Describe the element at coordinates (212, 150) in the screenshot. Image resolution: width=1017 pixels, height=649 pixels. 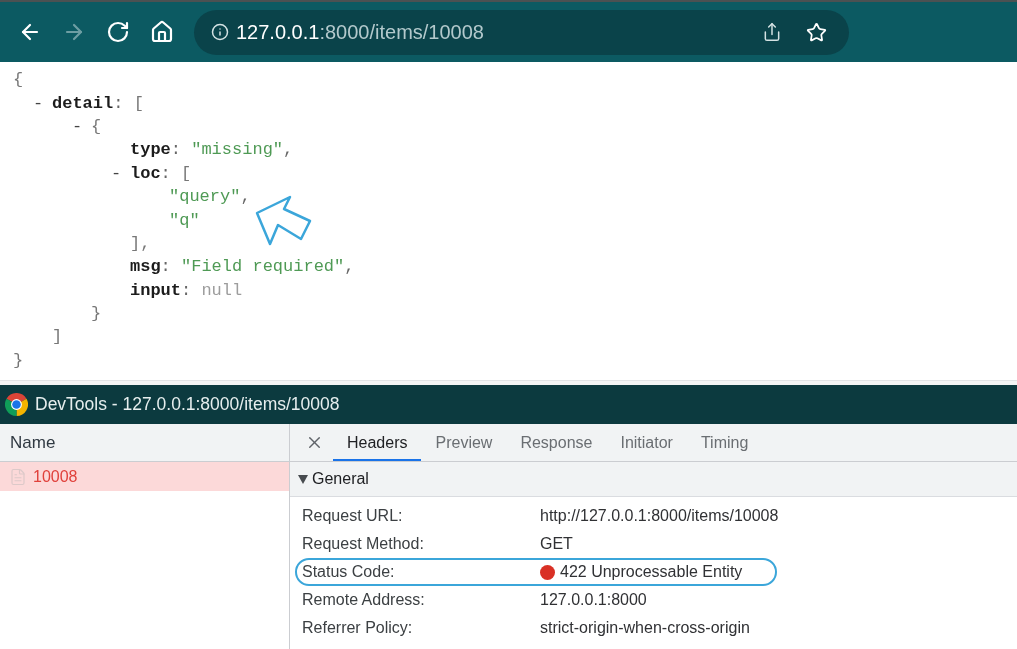
I see `json-line: type: "missing",` at that location.